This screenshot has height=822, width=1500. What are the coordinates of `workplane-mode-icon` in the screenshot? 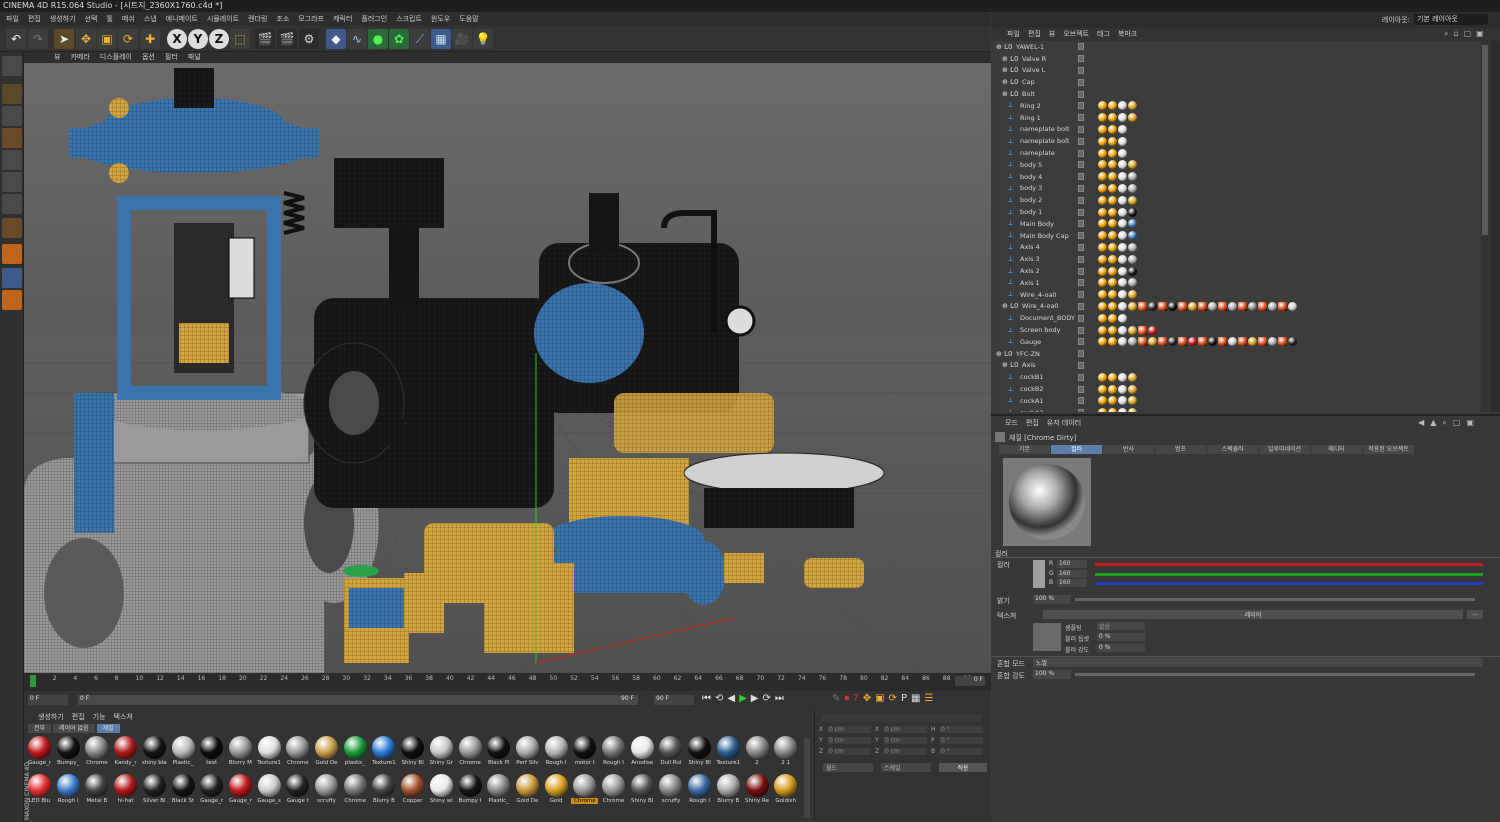 It's located at (12, 138).